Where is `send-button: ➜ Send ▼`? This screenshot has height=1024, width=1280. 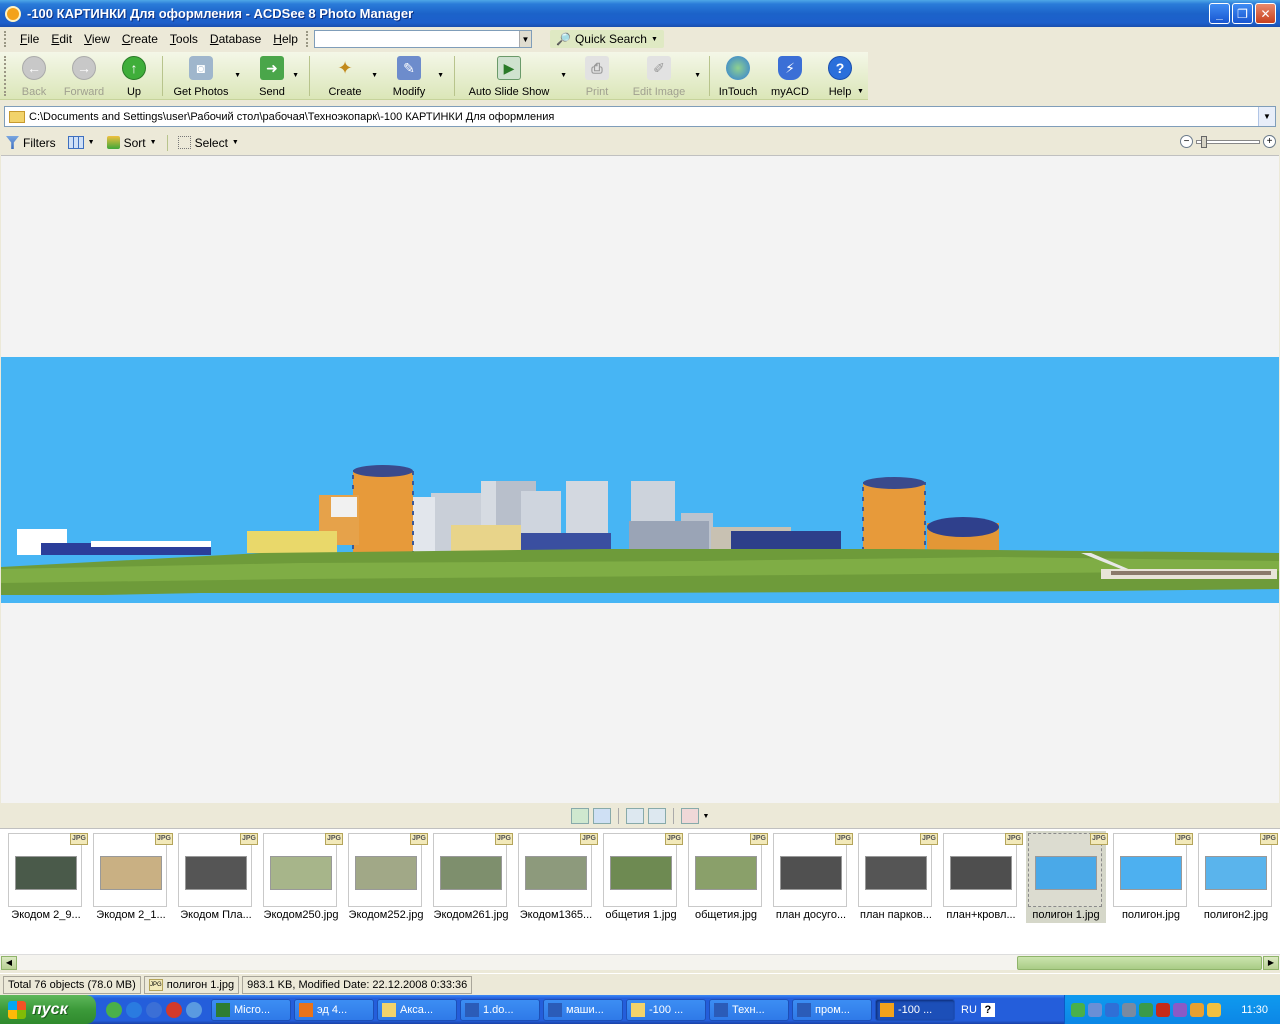
send-button: ➜ Send ▼ is located at coordinates (272, 76).